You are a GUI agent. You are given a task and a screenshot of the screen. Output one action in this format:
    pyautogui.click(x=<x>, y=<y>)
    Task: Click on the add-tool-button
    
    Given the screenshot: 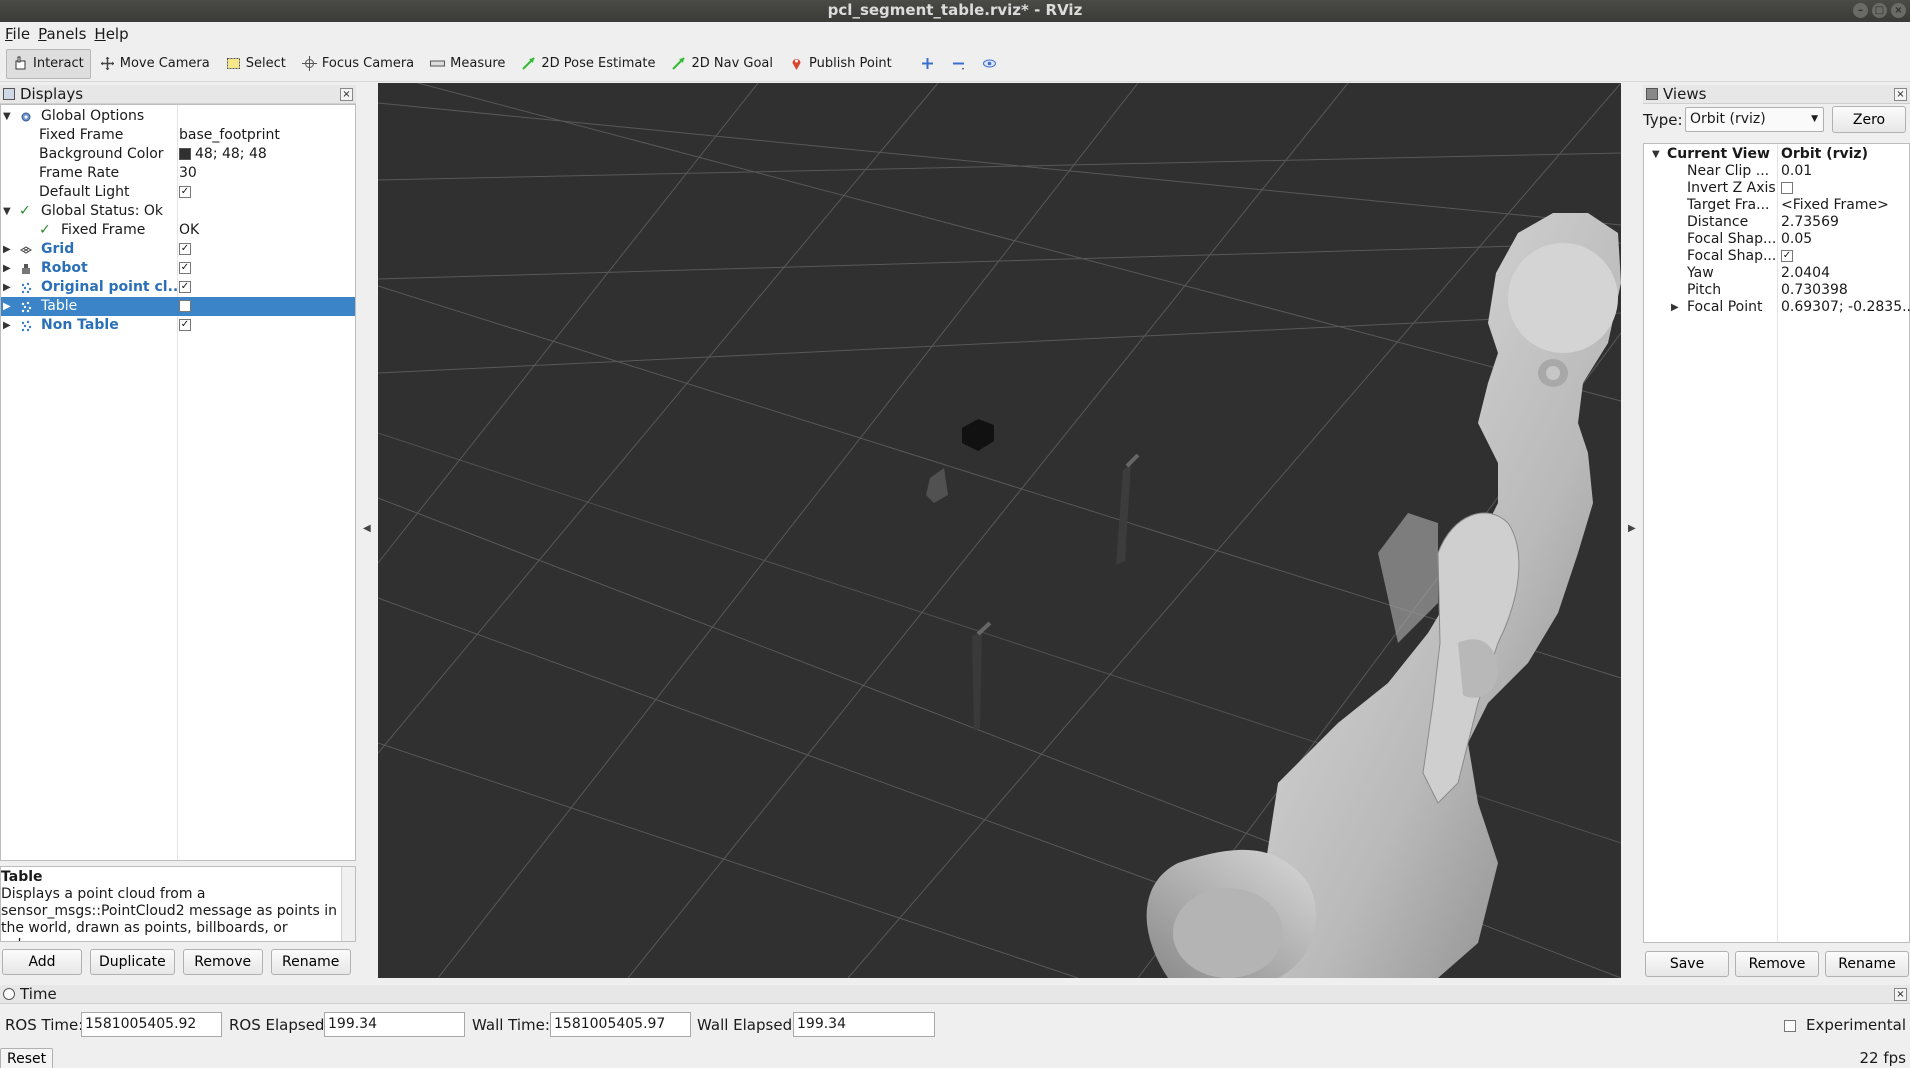 What is the action you would take?
    pyautogui.click(x=927, y=64)
    